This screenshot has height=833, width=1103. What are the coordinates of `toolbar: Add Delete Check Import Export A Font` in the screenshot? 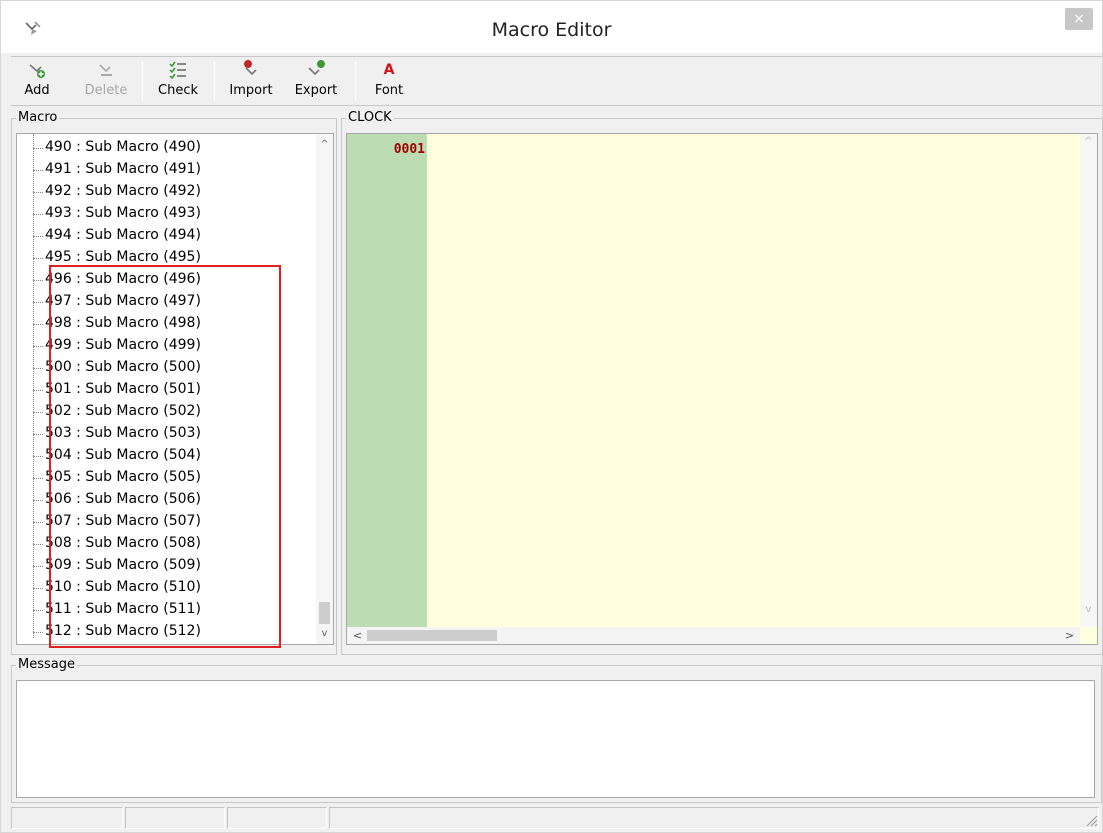 It's located at (556, 81).